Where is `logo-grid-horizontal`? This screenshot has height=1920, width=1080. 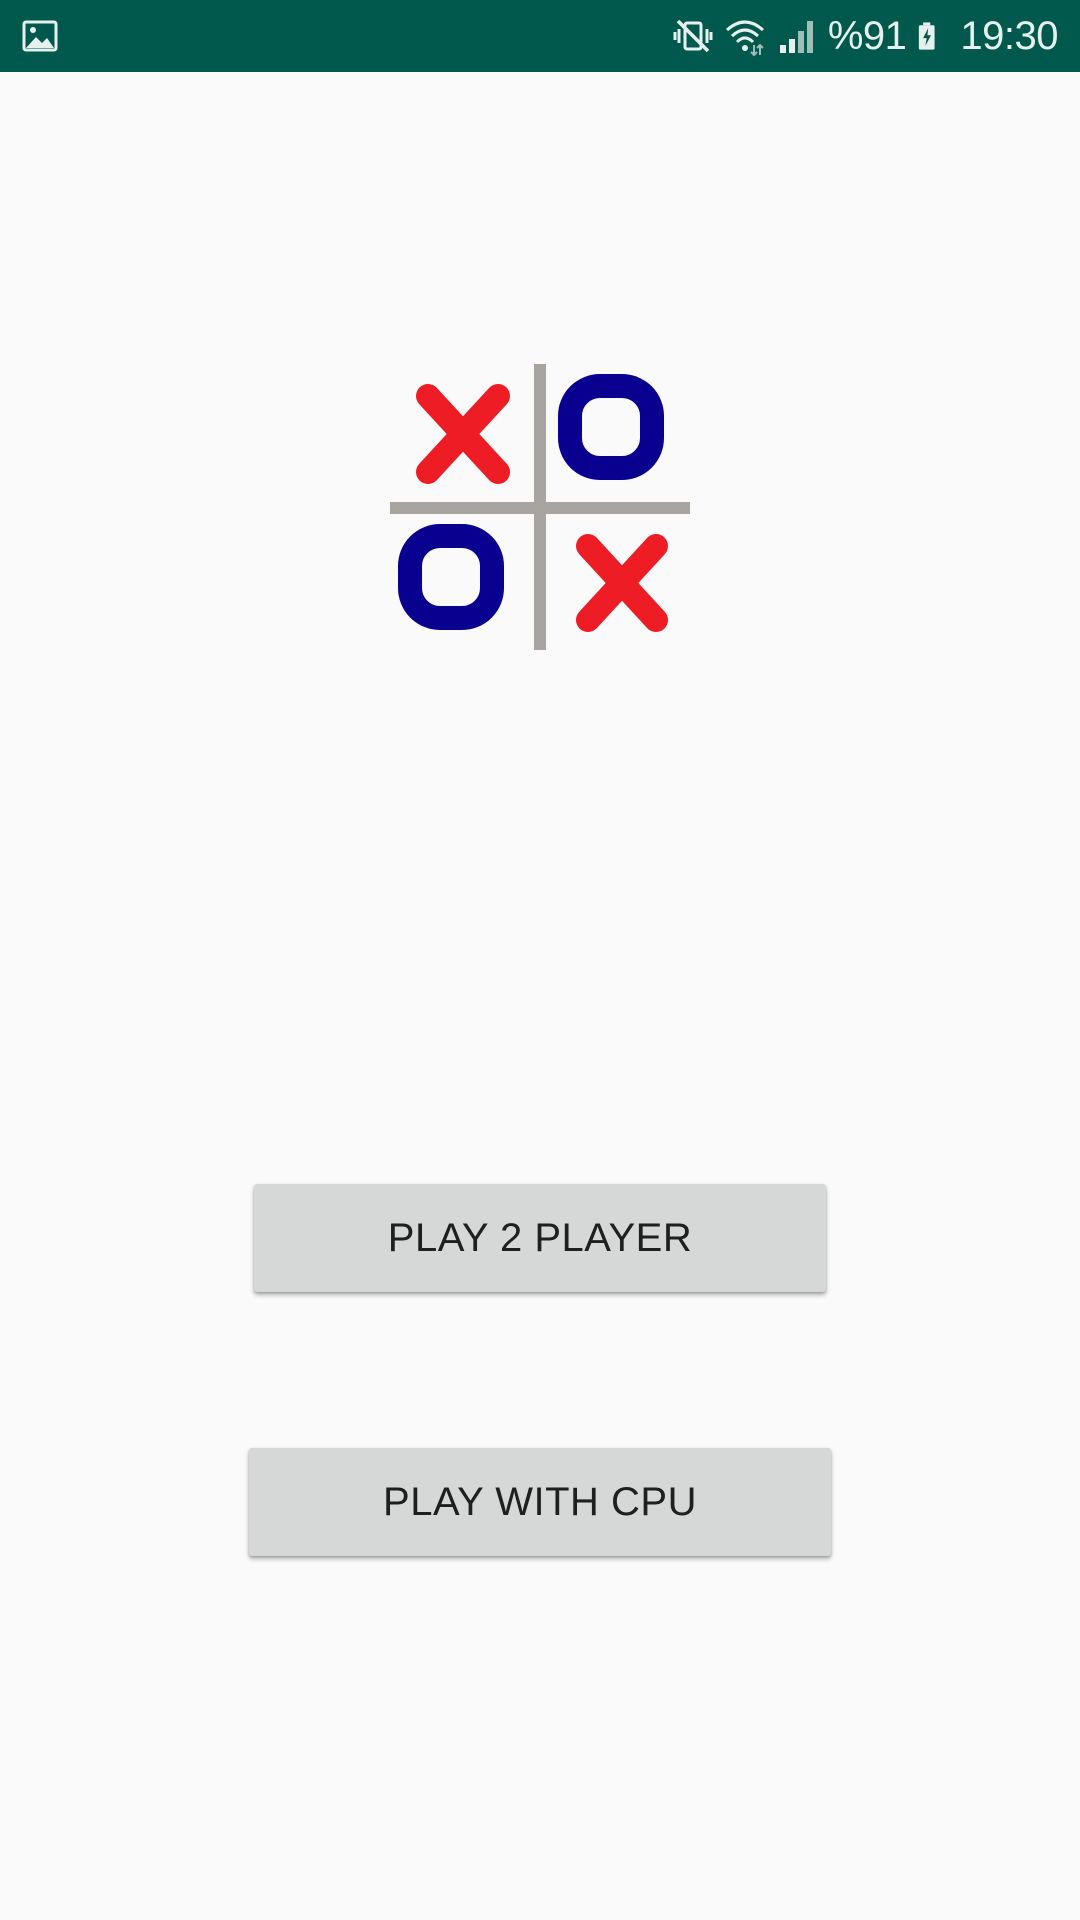
logo-grid-horizontal is located at coordinates (540, 508).